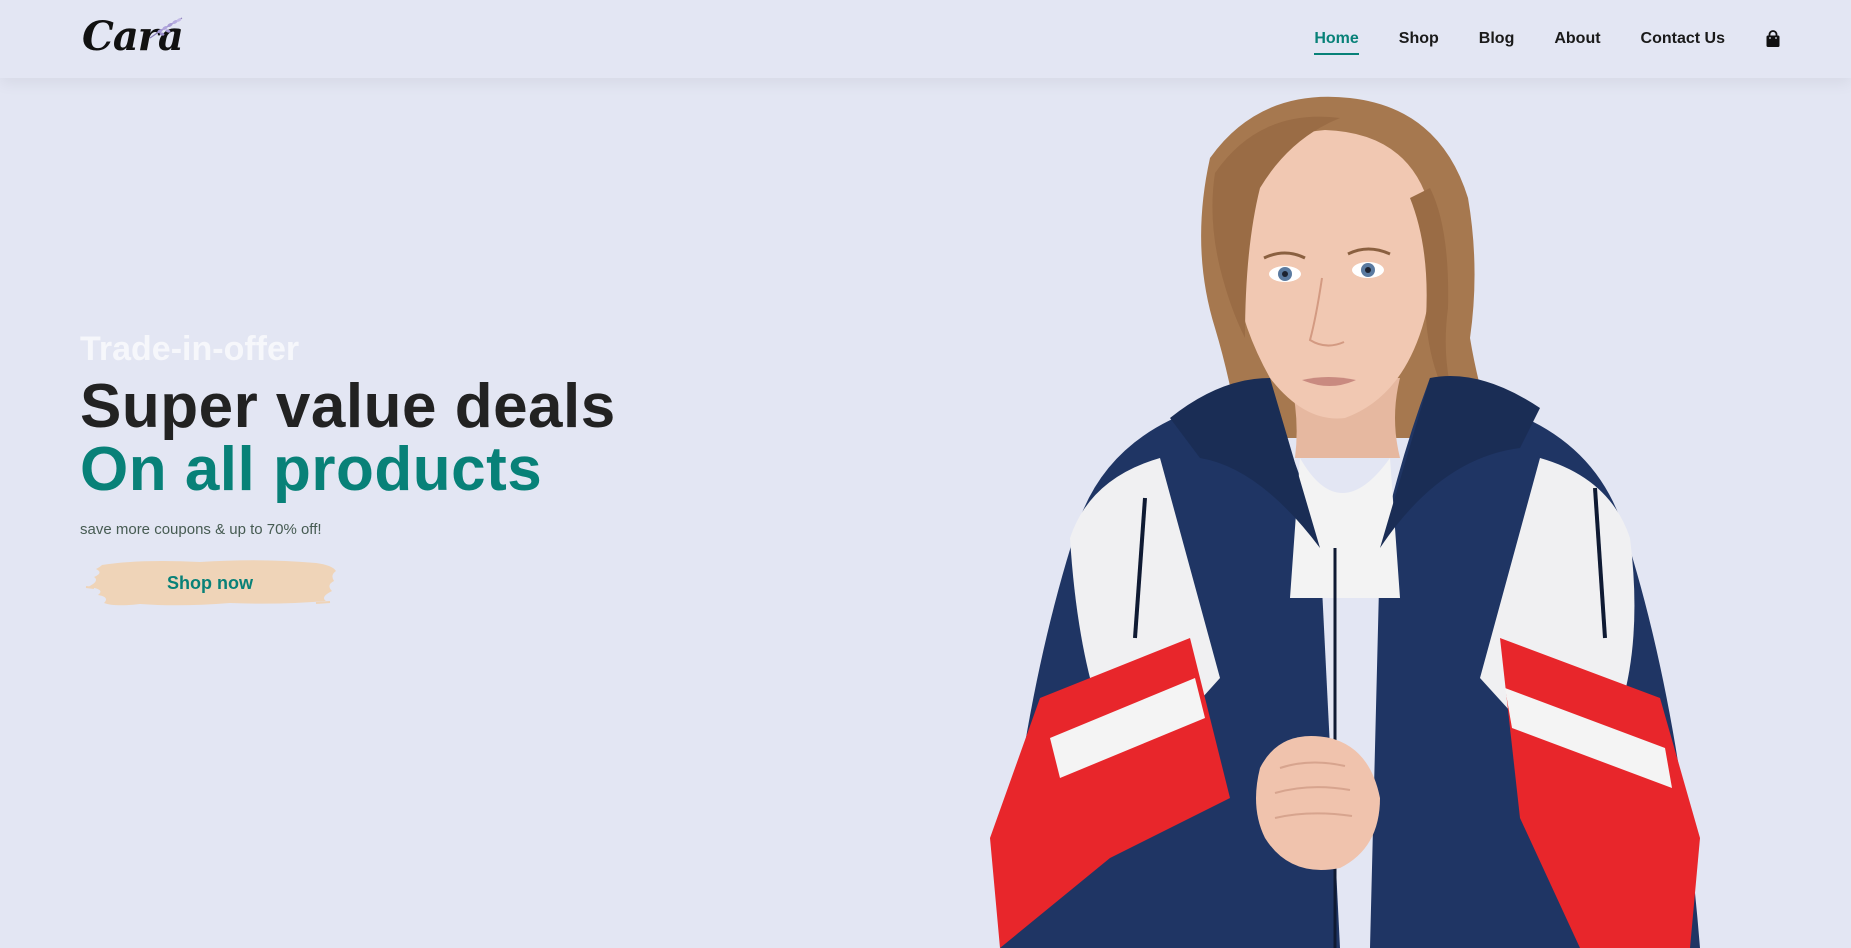  I want to click on shop-now-label: Shop now, so click(210, 583).